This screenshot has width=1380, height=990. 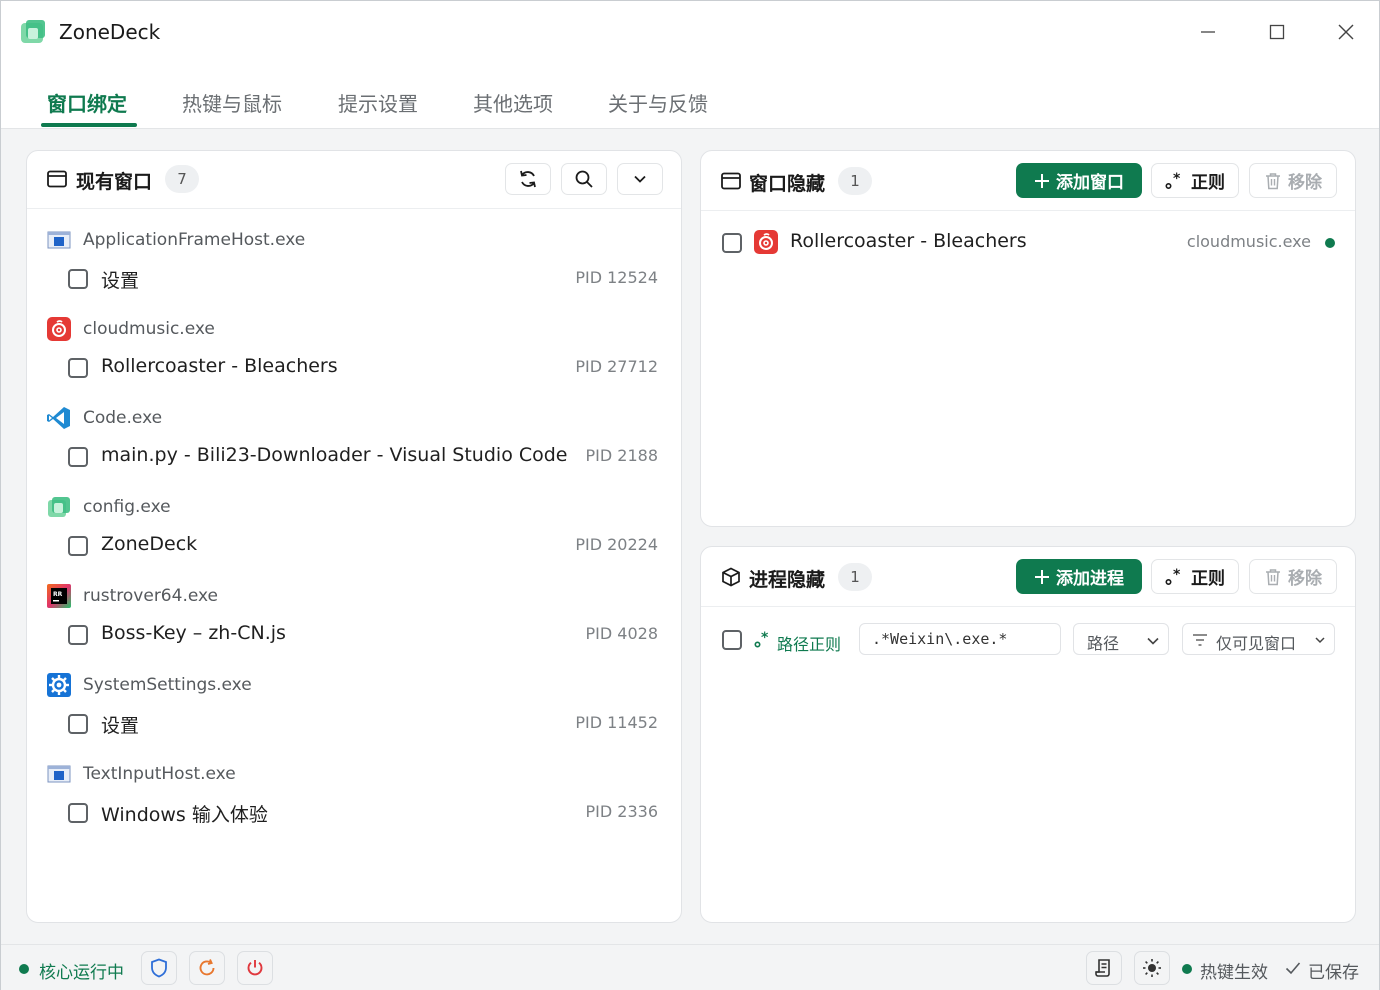 I want to click on match-field-select: 路径, so click(x=1121, y=639).